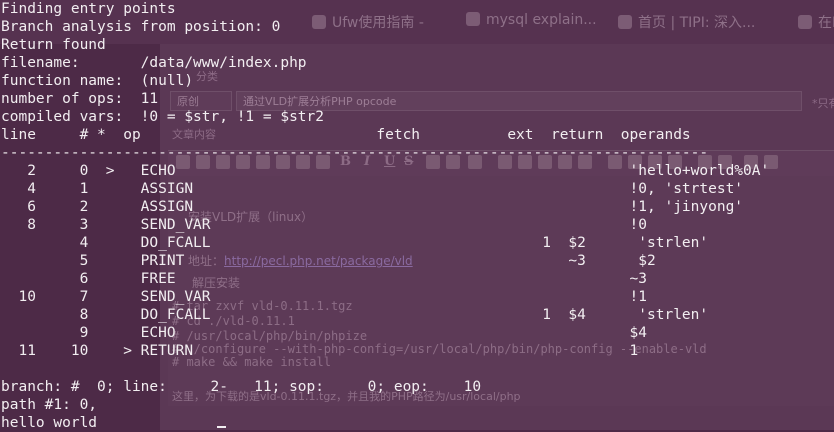 Image resolution: width=834 pixels, height=432 pixels. What do you see at coordinates (805, 22) in the screenshot?
I see `favicon-icon` at bounding box center [805, 22].